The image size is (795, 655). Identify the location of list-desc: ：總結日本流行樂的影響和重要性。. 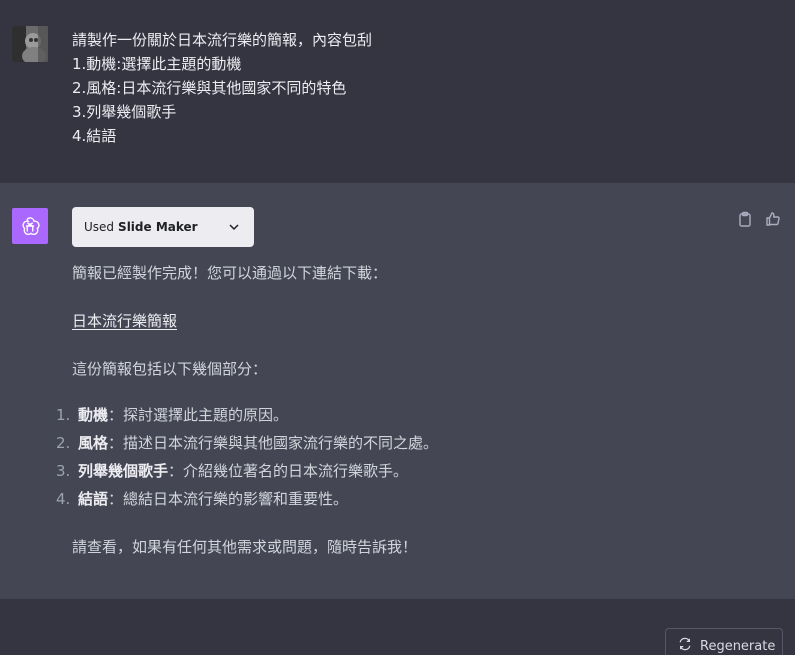
(228, 499).